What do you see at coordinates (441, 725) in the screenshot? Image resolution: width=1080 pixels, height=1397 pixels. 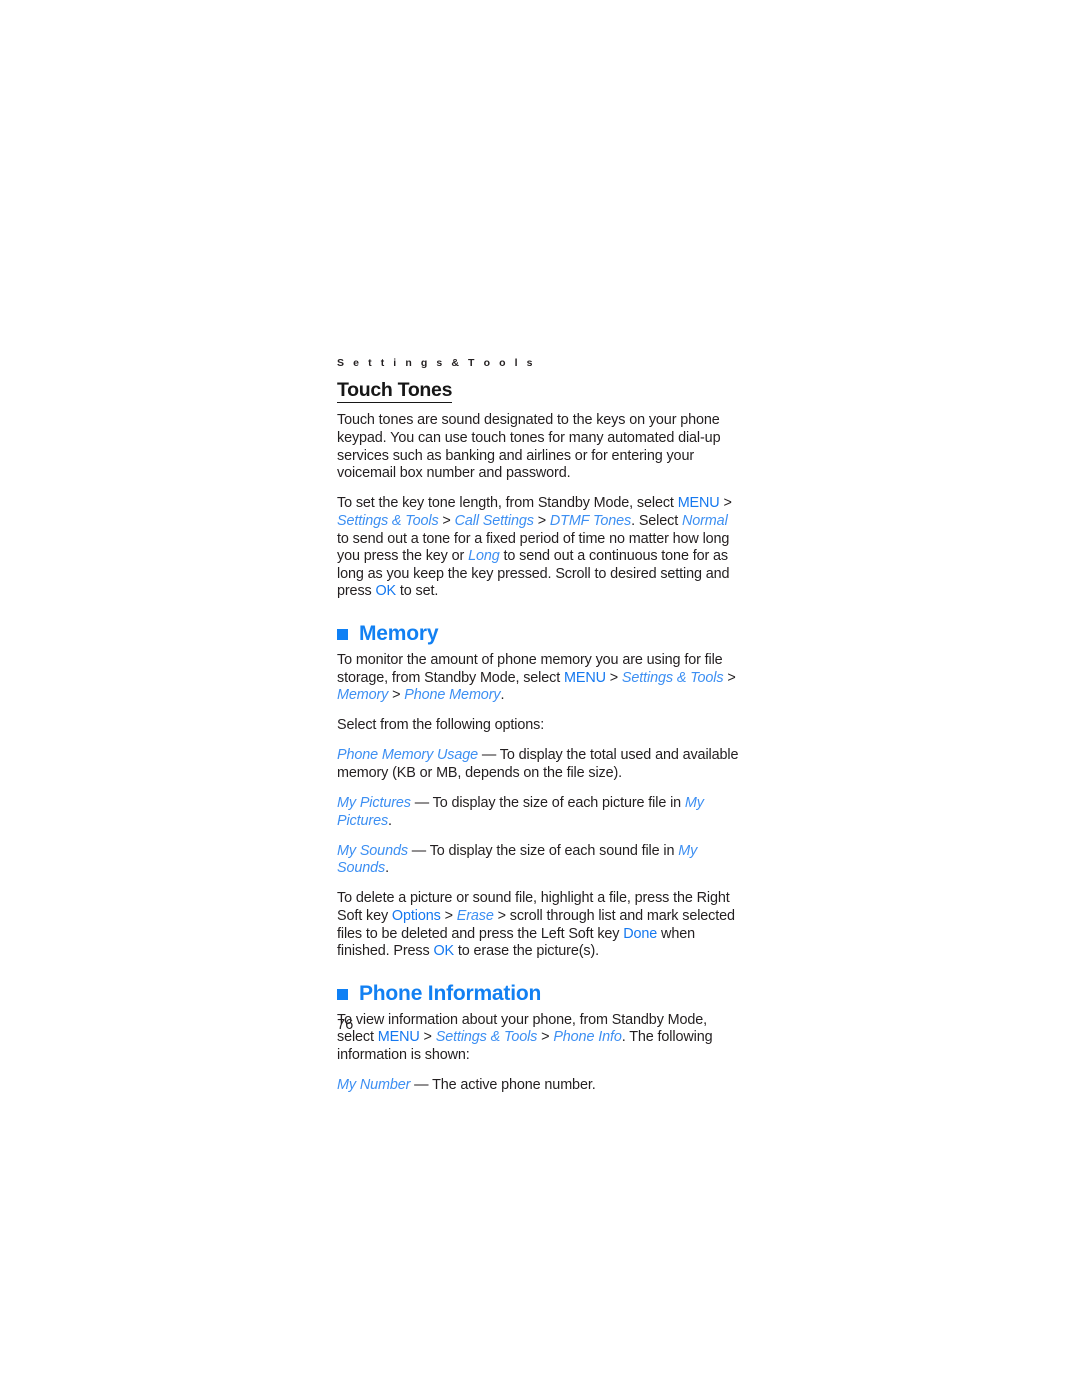 I see `text-run: Select from the following options:` at bounding box center [441, 725].